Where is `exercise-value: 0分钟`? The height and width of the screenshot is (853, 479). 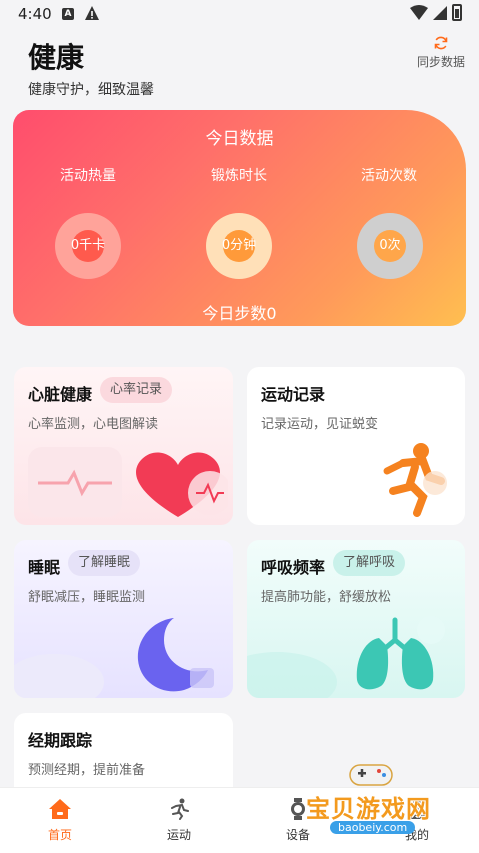 exercise-value: 0分钟 is located at coordinates (239, 245).